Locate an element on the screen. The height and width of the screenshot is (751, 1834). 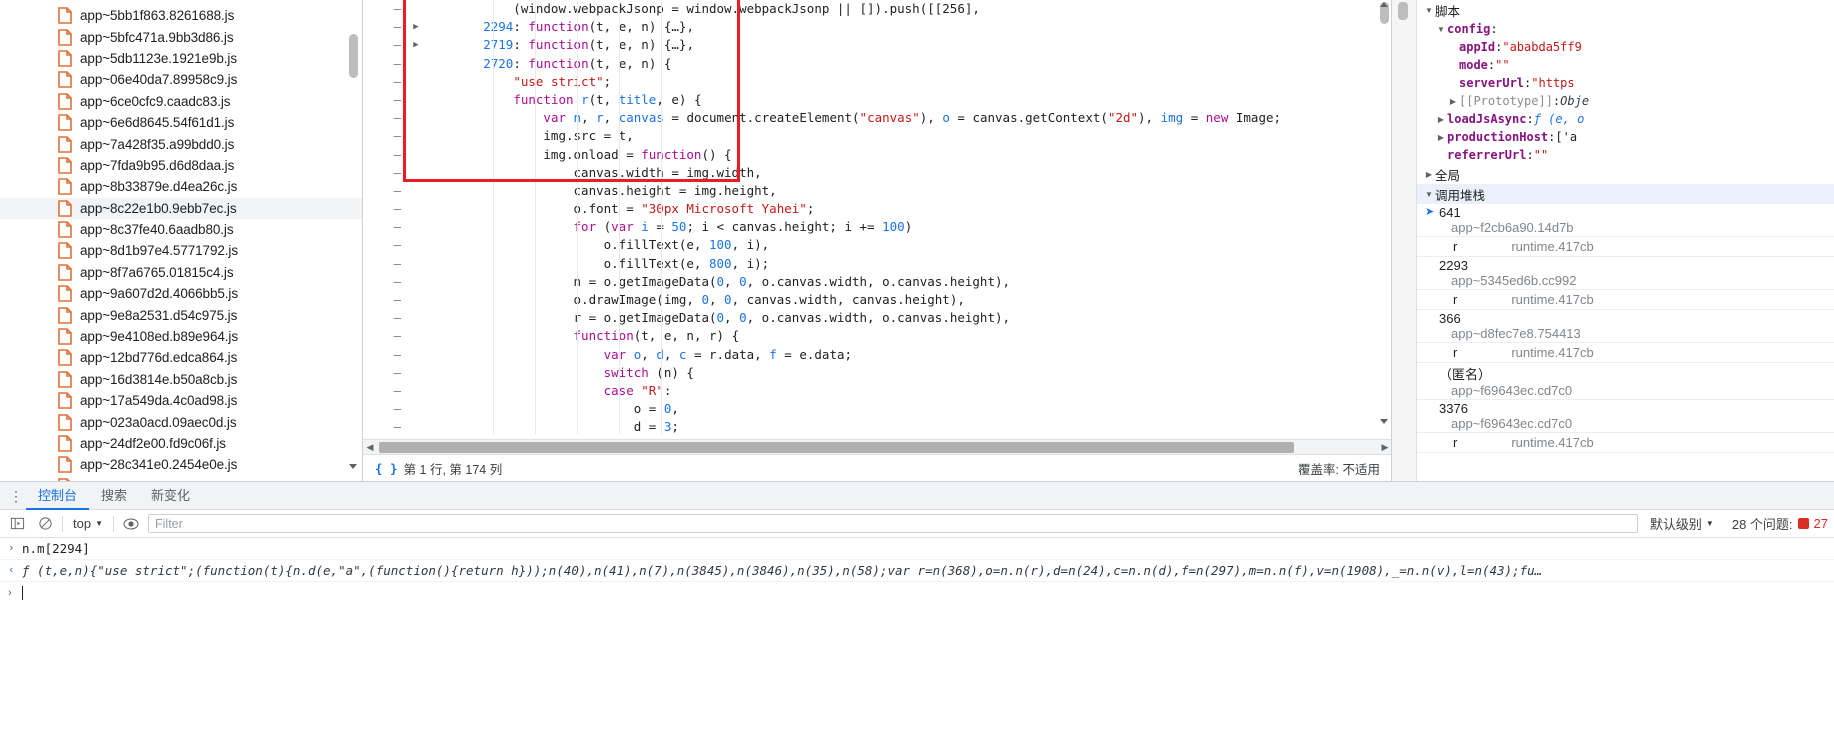
file-list-item: app~06e40da7.89958c9.js is located at coordinates (181, 79).